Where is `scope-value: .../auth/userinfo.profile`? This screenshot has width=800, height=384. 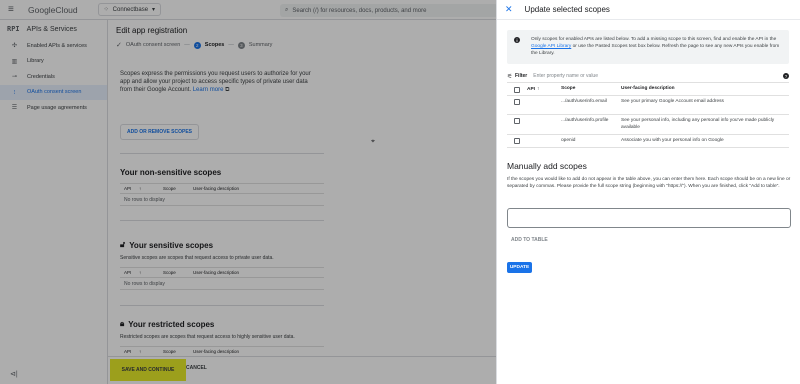
scope-value: .../auth/userinfo.profile is located at coordinates (585, 120).